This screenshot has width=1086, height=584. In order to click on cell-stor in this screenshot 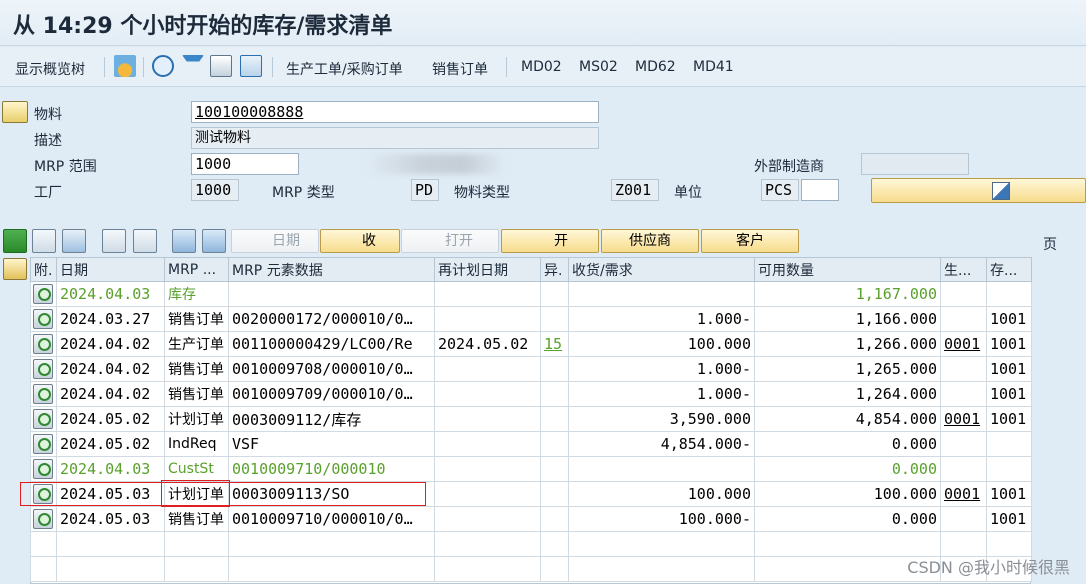, I will do `click(1009, 294)`.